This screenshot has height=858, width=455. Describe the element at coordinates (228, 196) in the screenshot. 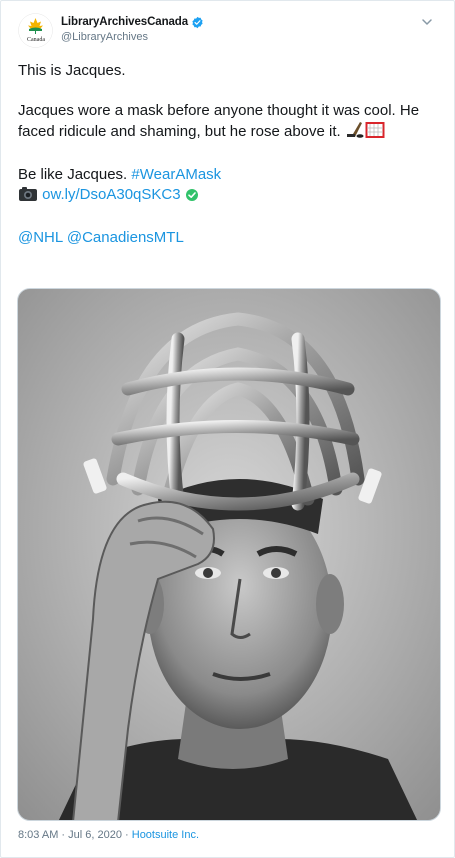

I see `tweet-line-link: ow.ly/DsoA30qSKC3` at that location.